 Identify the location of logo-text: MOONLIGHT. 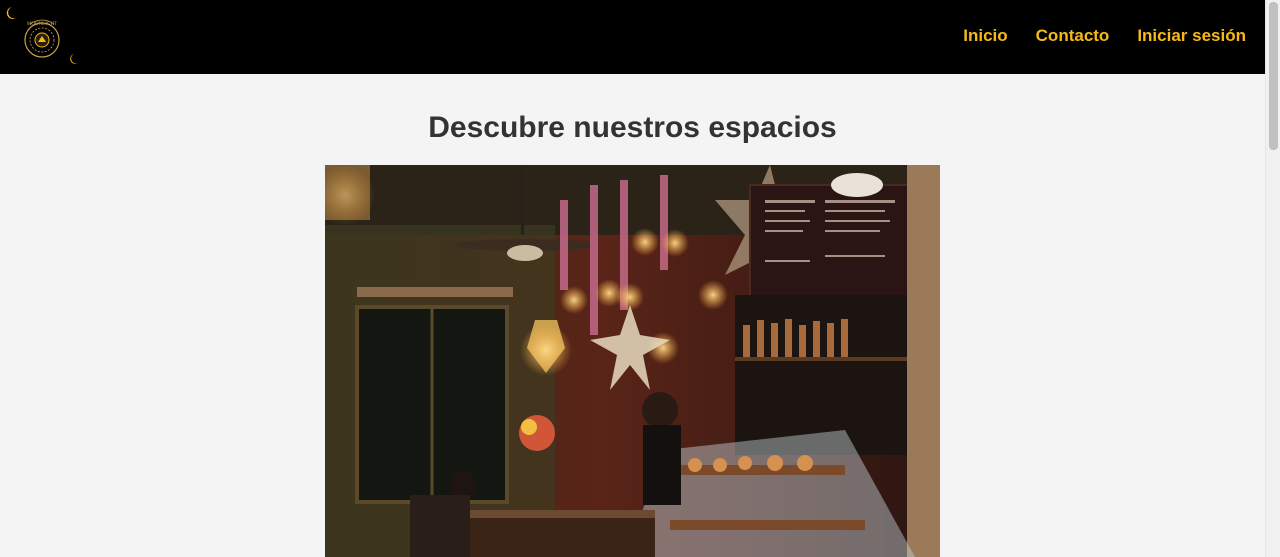
(42, 24).